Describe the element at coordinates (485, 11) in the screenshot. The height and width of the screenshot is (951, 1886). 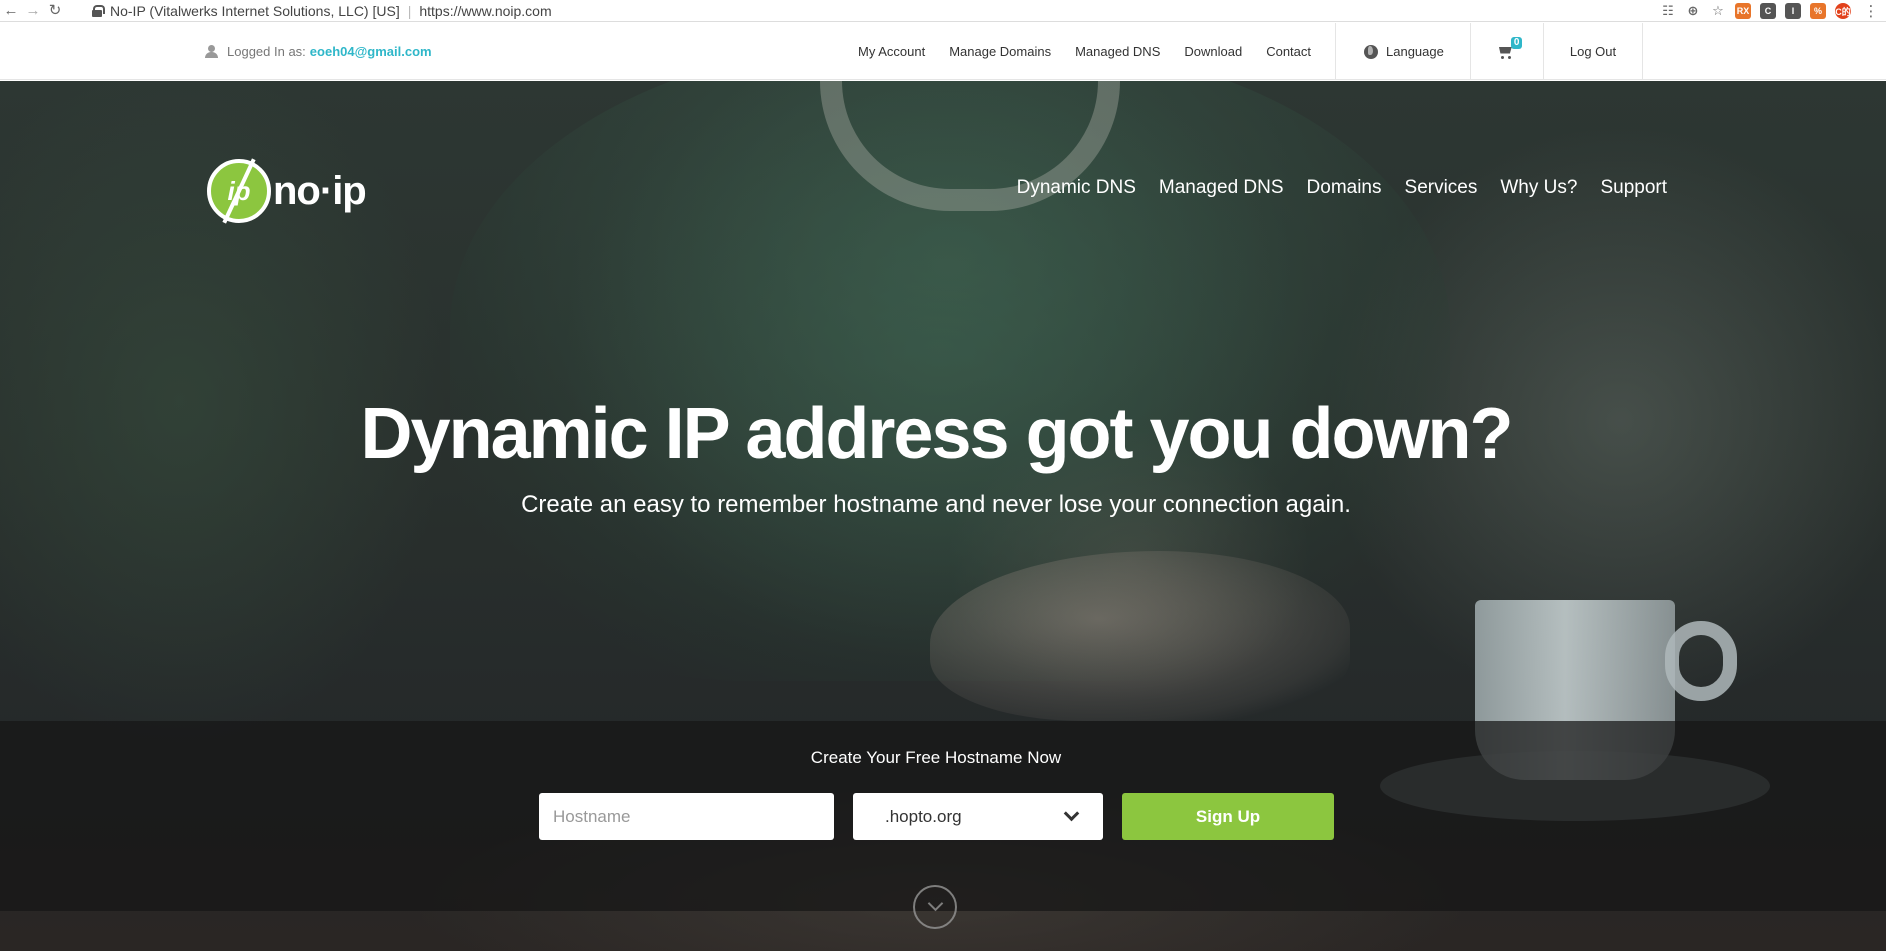
I see `url-text: https://www.noip.com` at that location.